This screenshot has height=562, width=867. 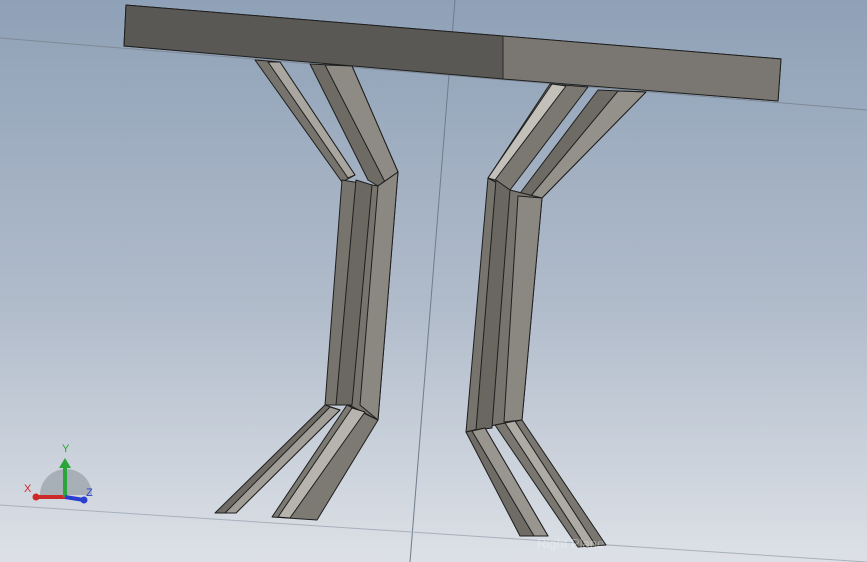 I want to click on triad-z-label: Z, so click(x=89, y=493).